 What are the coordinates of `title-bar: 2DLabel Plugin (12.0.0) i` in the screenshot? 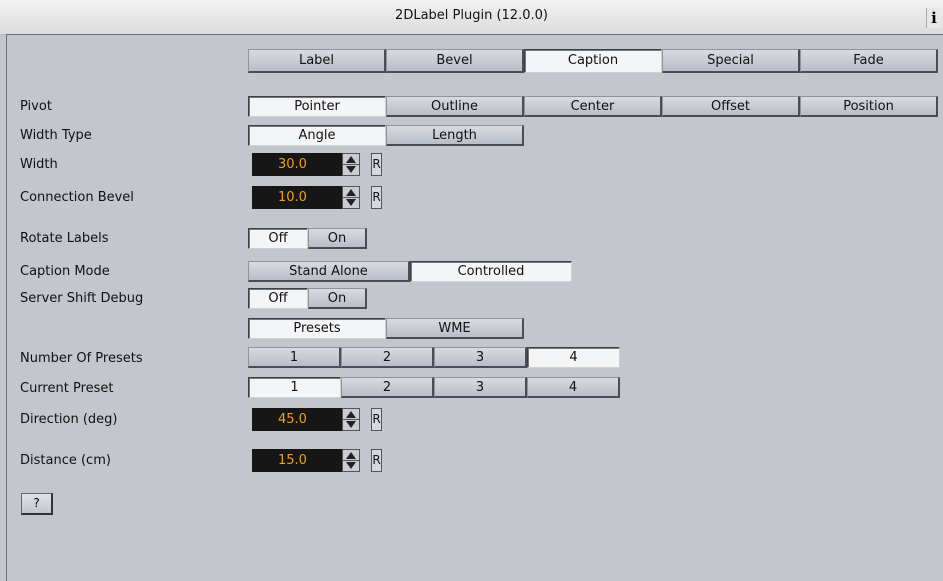 It's located at (471, 17).